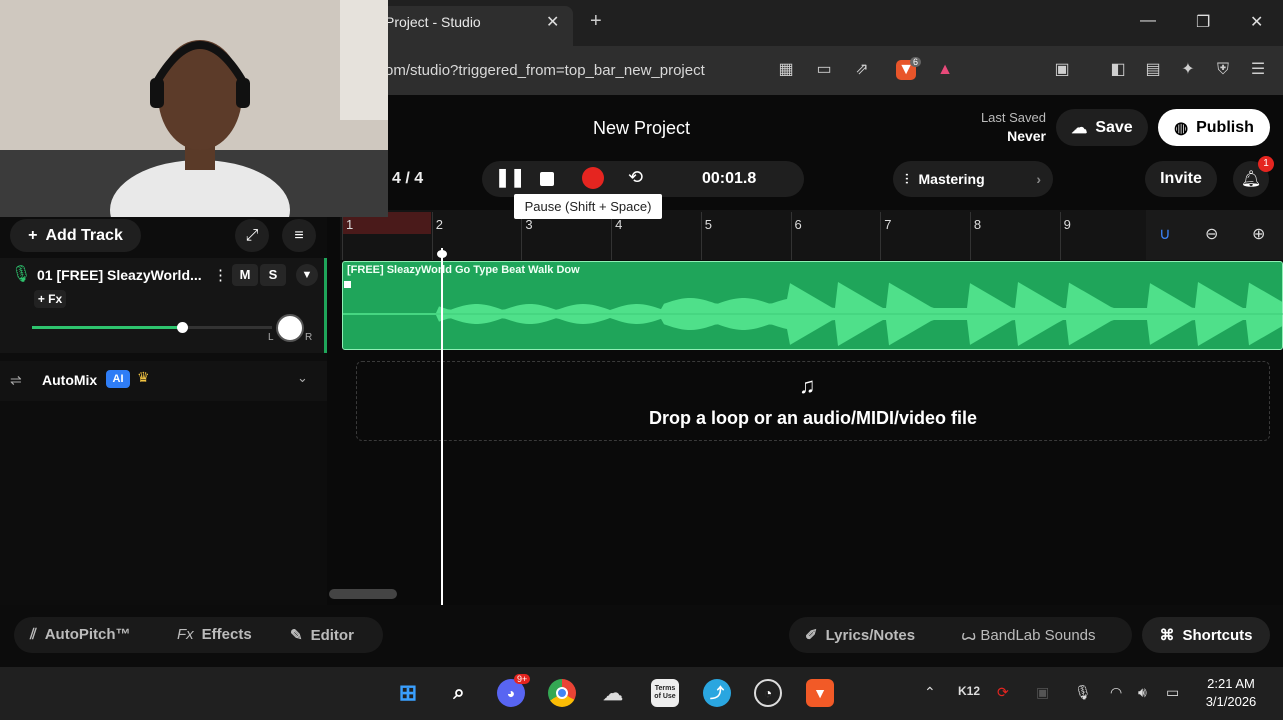  I want to click on last-saved-label: Last Saved, so click(1013, 117).